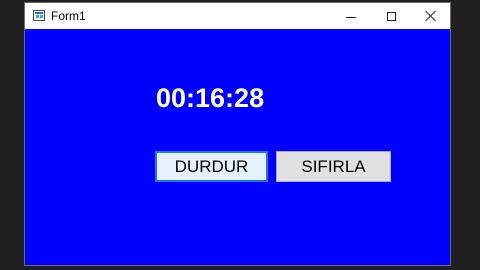  I want to click on minimize-button, so click(351, 16).